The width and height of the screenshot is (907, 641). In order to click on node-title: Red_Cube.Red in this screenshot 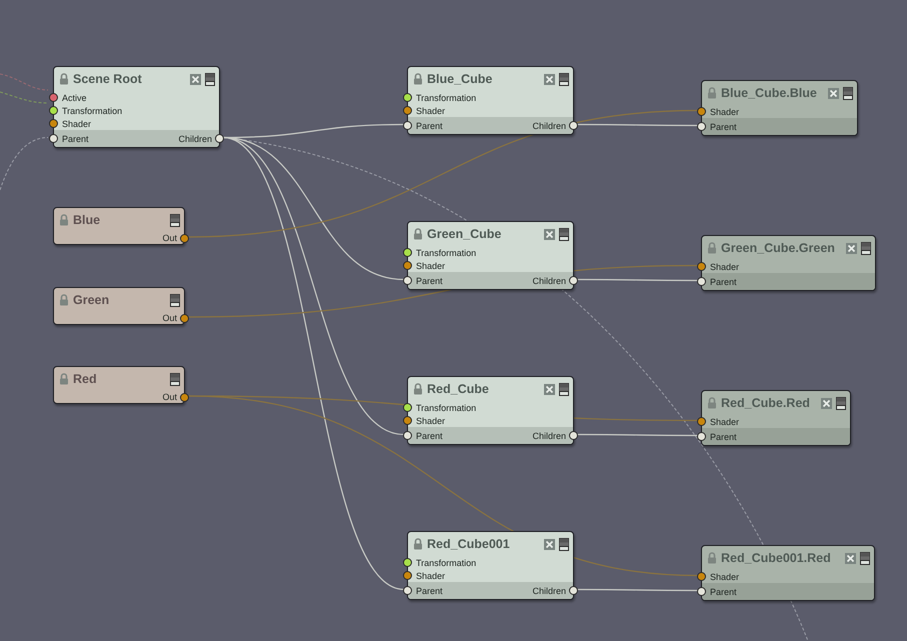, I will do `click(766, 403)`.